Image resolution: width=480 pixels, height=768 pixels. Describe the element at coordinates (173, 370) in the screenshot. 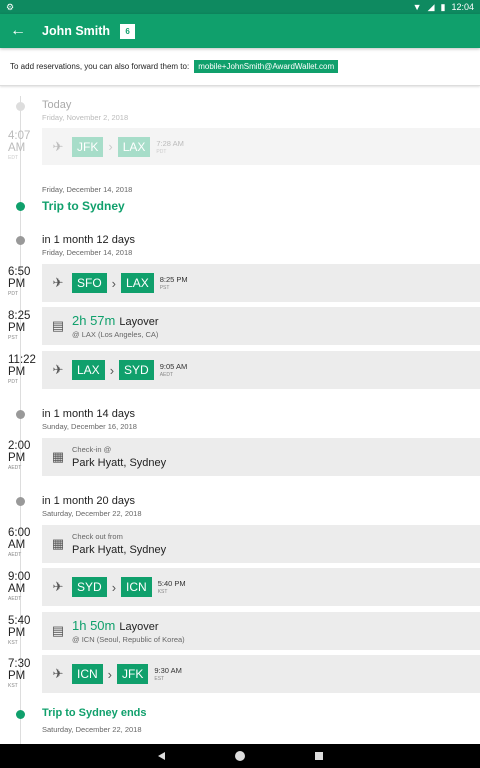

I see `arrival-time: 9:05 AM AEDT` at that location.